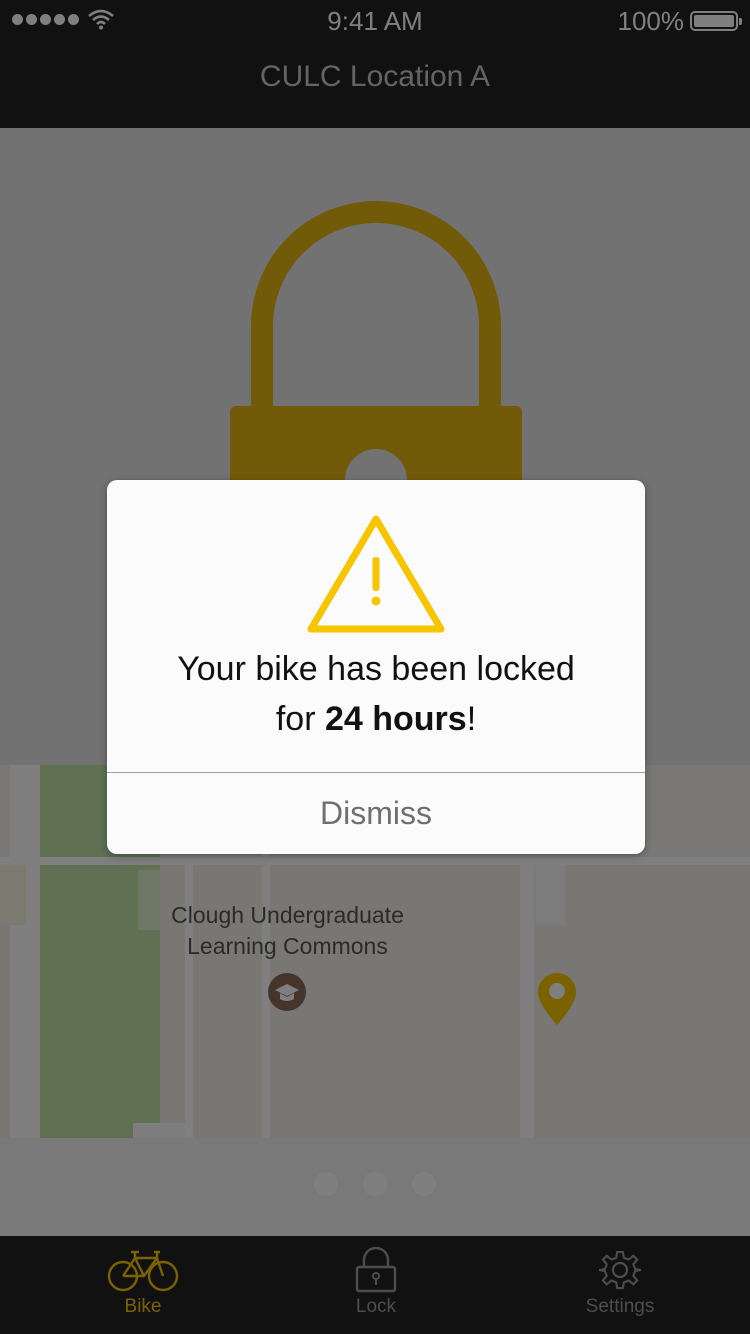 The height and width of the screenshot is (1334, 750). What do you see at coordinates (471, 719) in the screenshot?
I see `alert-message-suffix: !` at bounding box center [471, 719].